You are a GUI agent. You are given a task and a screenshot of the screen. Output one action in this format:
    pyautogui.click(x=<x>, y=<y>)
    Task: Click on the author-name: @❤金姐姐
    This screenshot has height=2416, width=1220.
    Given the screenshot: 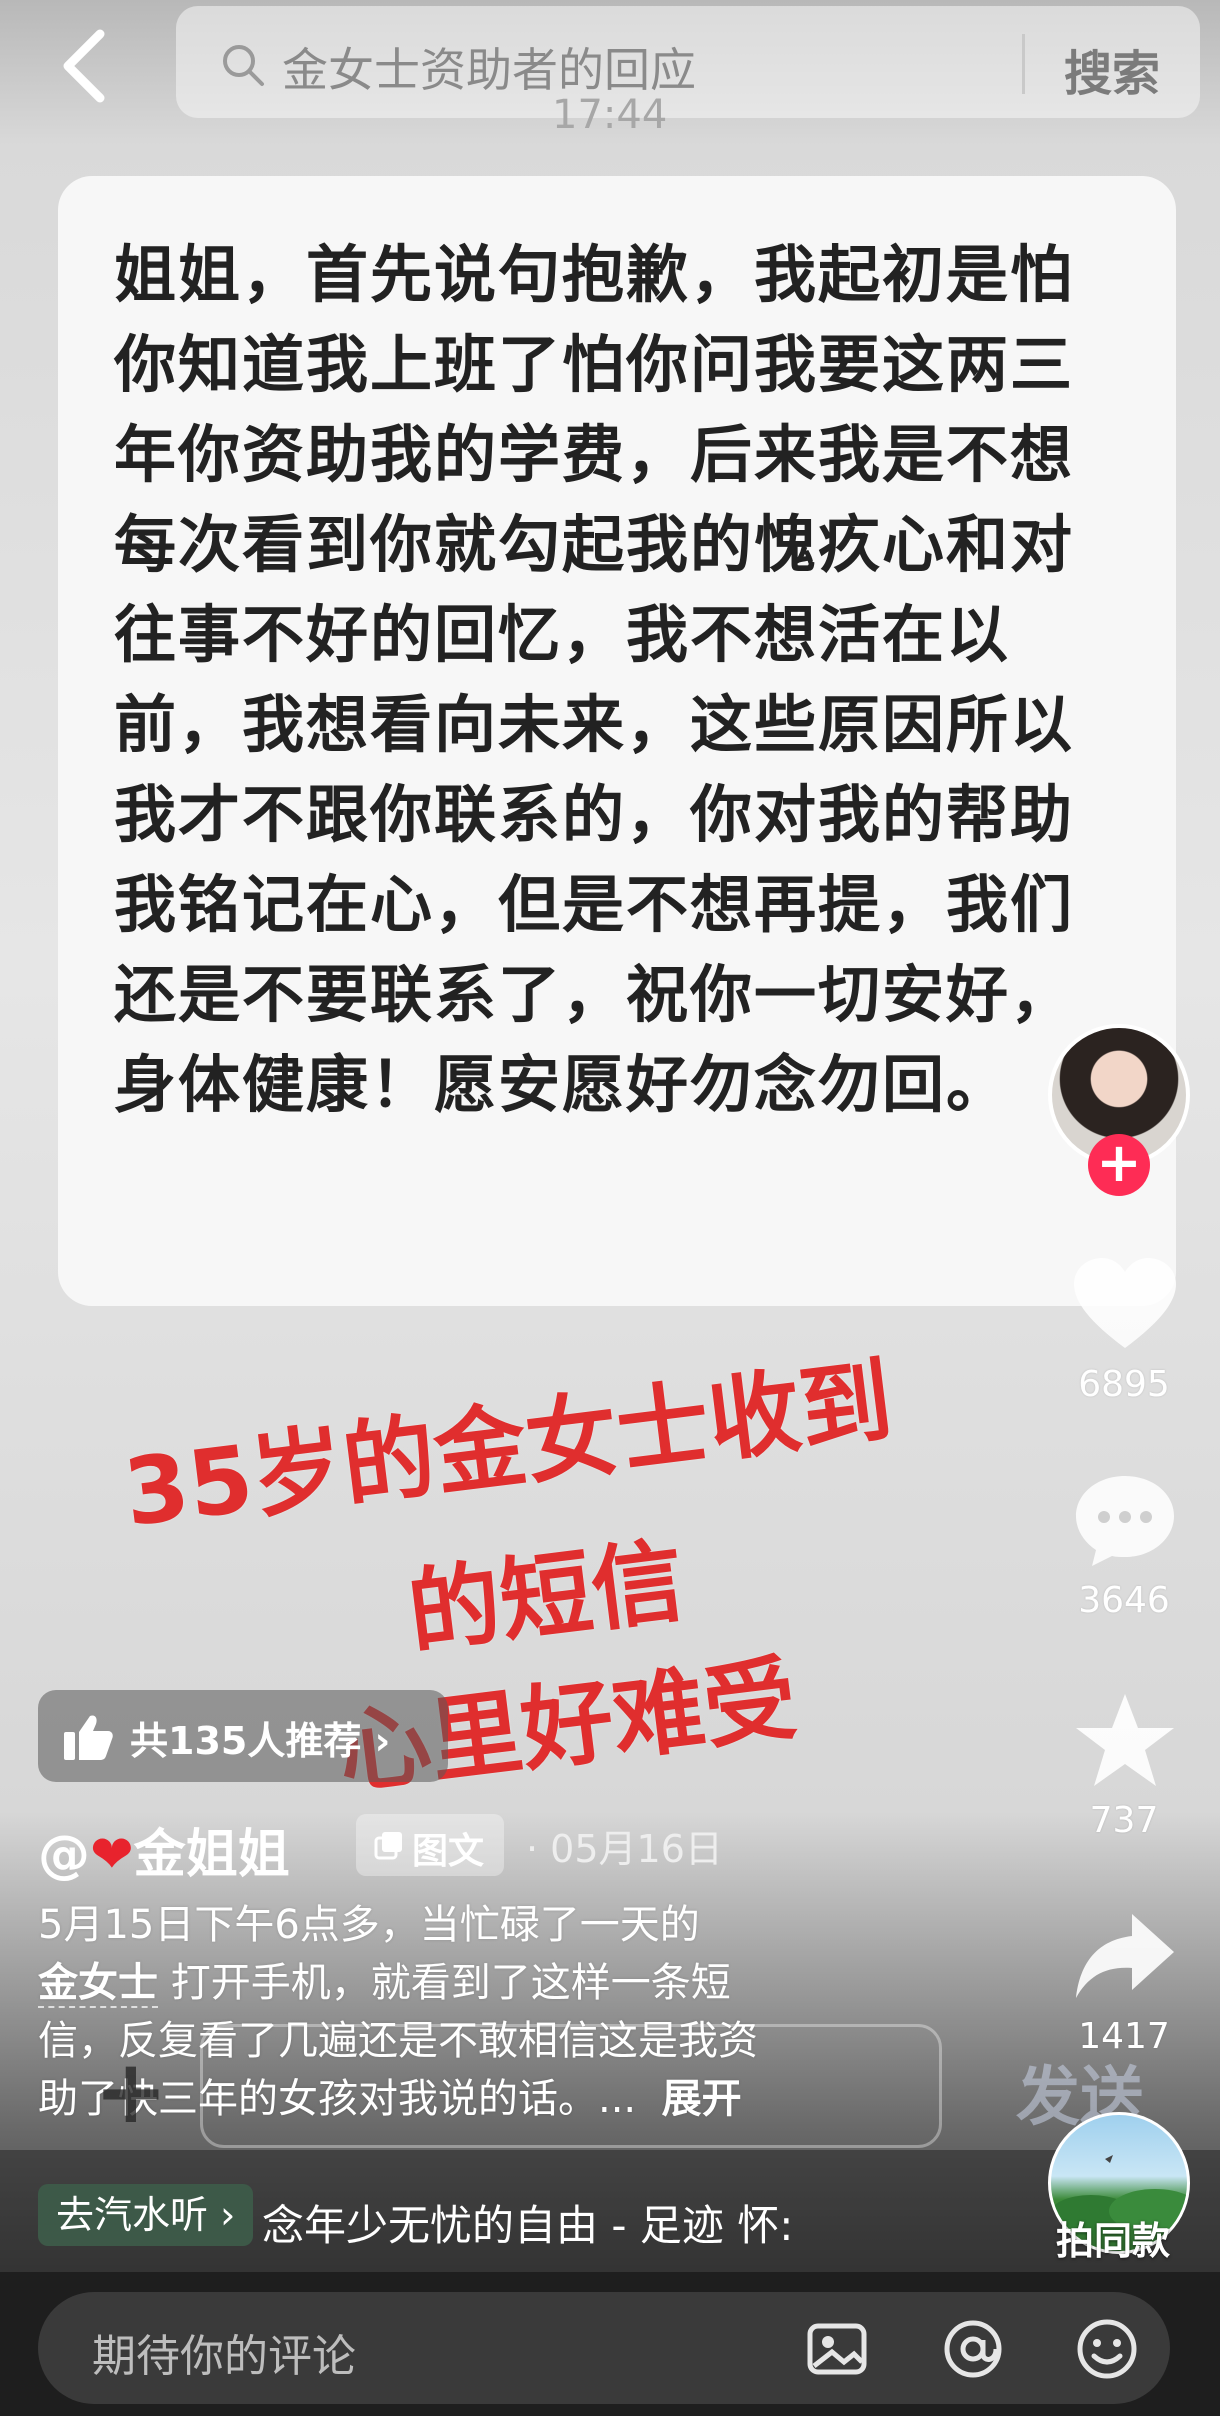 What is the action you would take?
    pyautogui.click(x=164, y=1849)
    